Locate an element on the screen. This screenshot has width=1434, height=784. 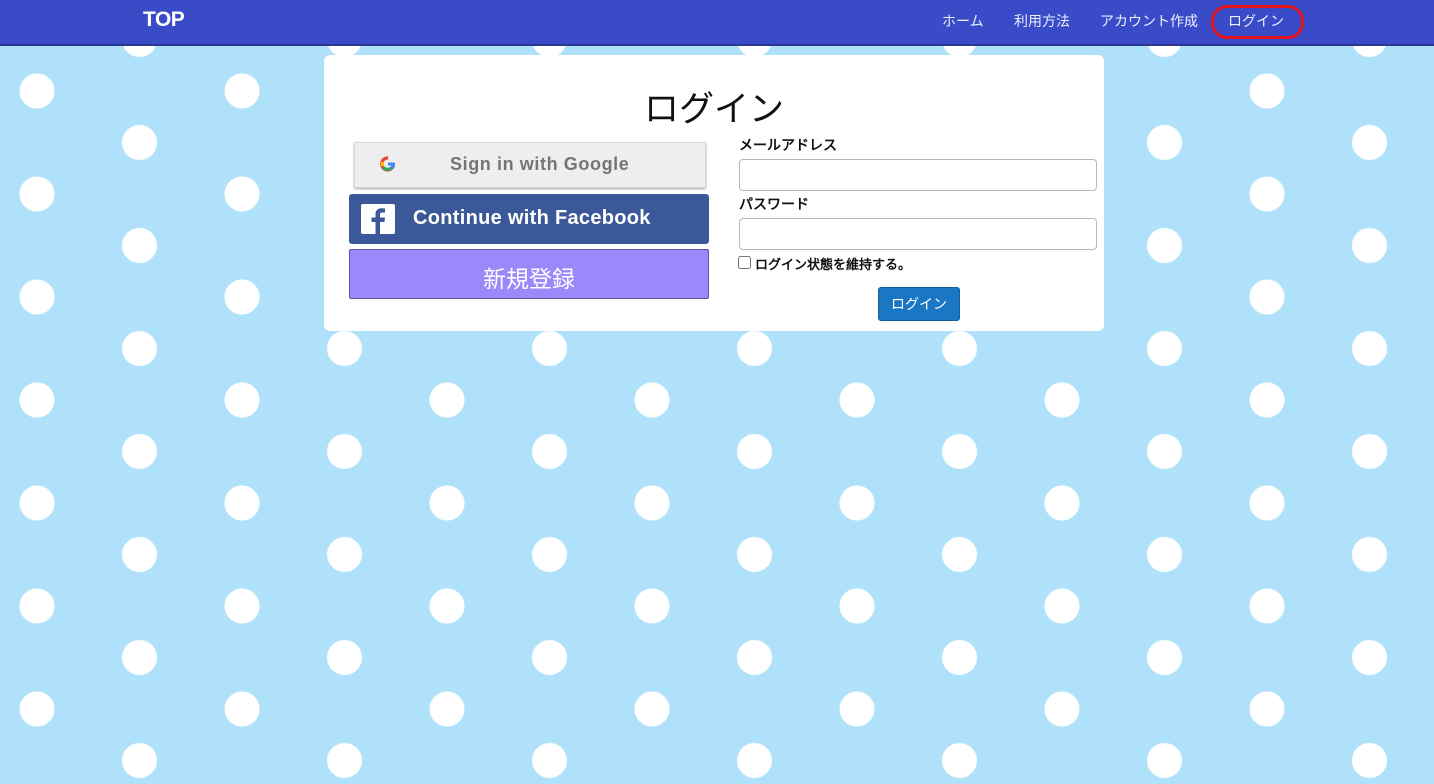
nav-link-create-account: アカウント作成 is located at coordinates (1149, 21).